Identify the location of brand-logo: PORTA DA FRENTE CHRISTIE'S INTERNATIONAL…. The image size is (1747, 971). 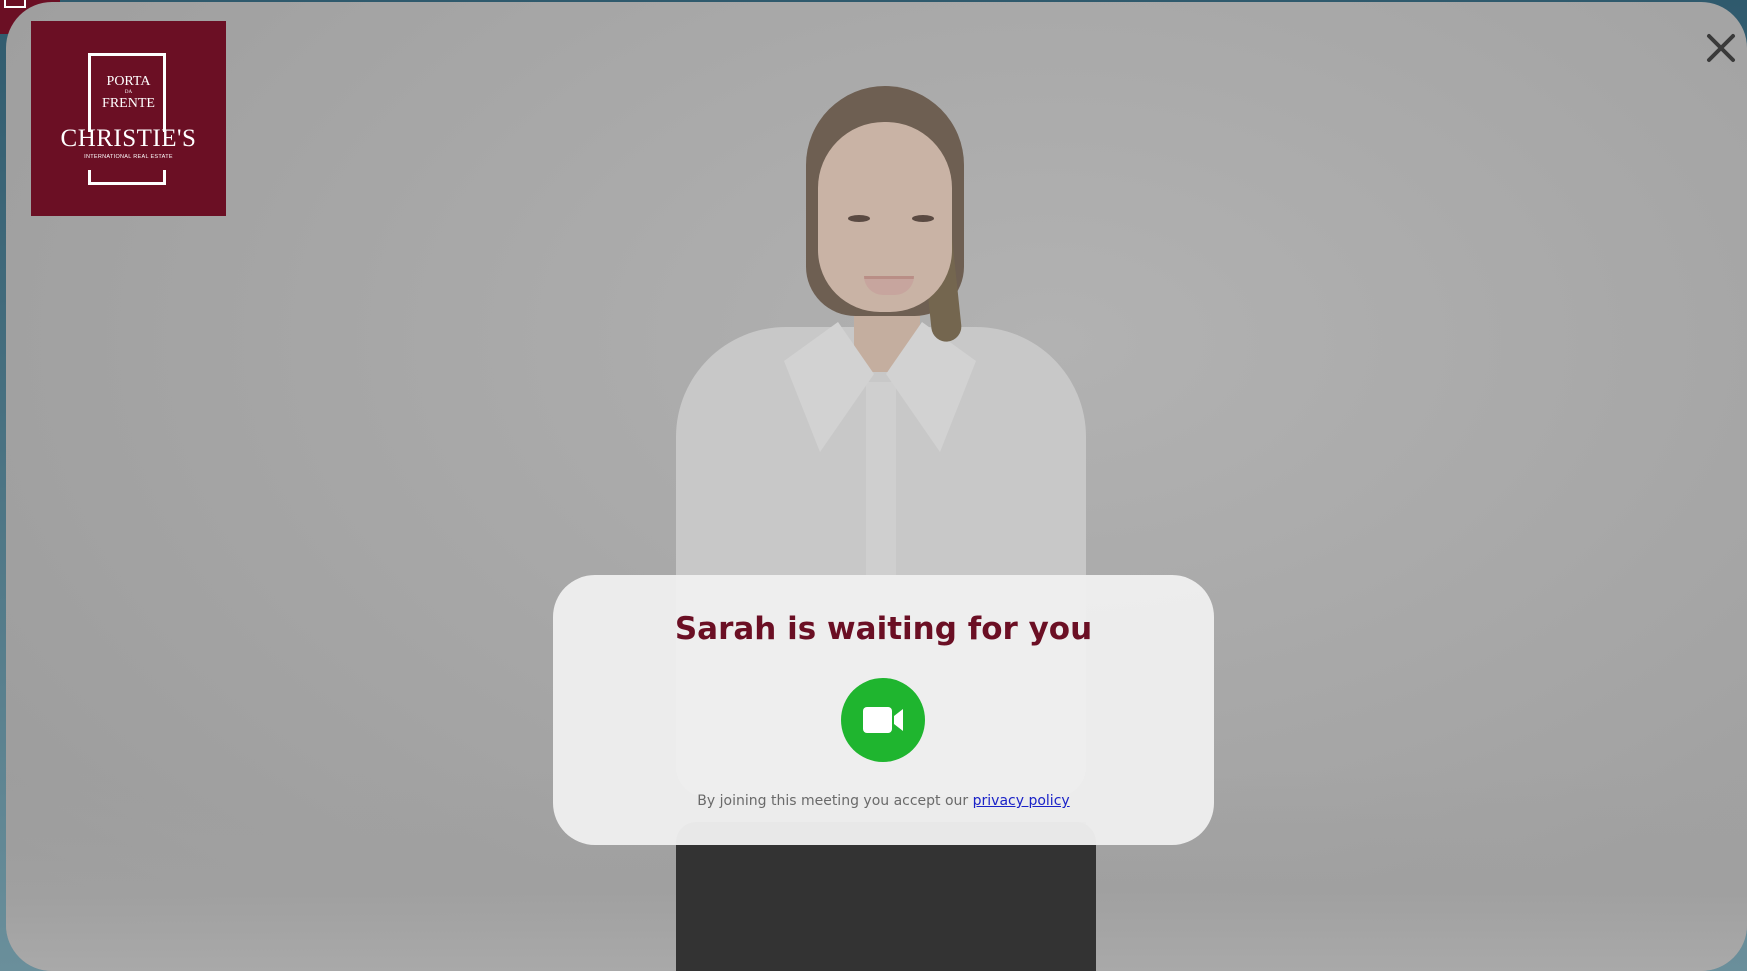
(128, 118).